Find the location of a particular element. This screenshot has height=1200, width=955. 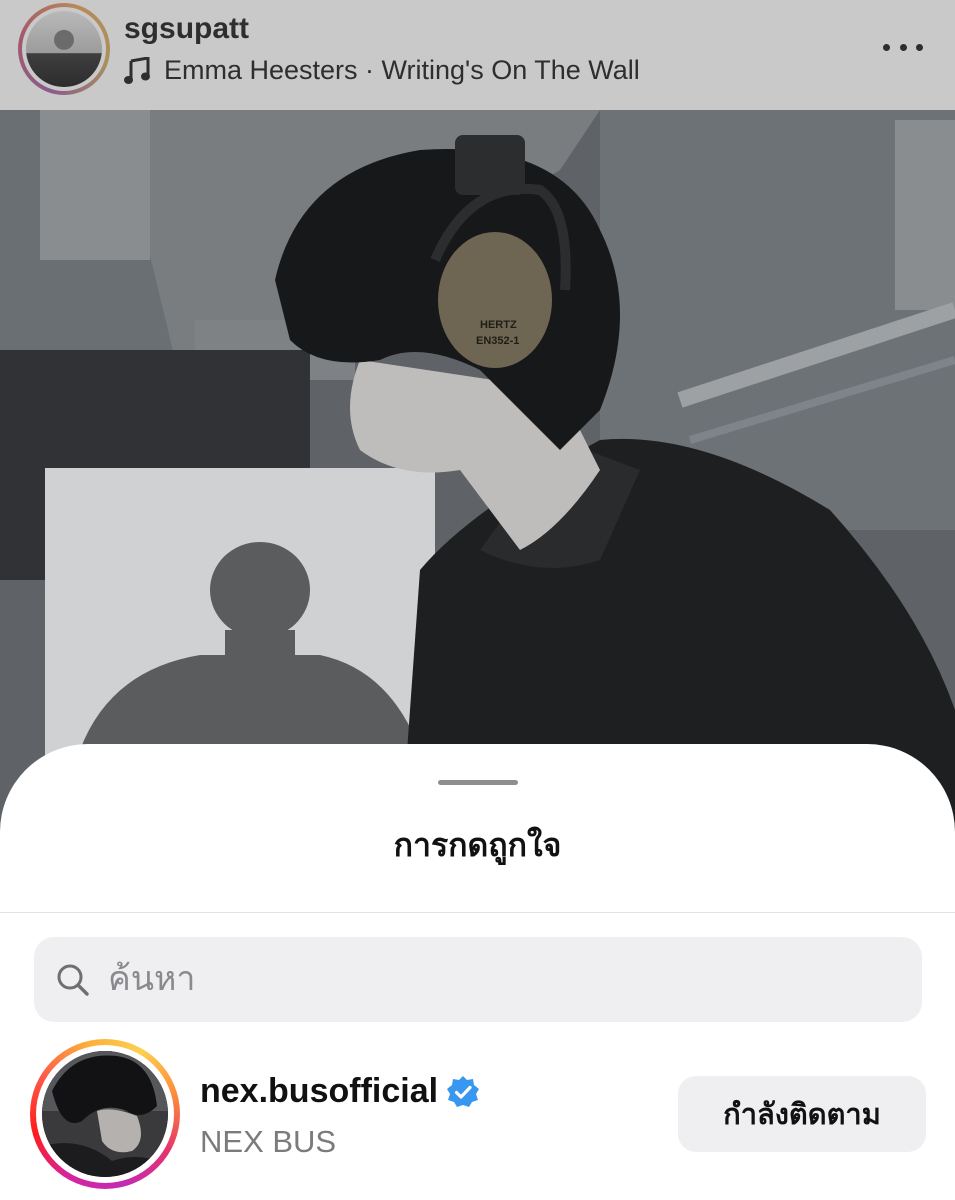

divider is located at coordinates (477, 912).